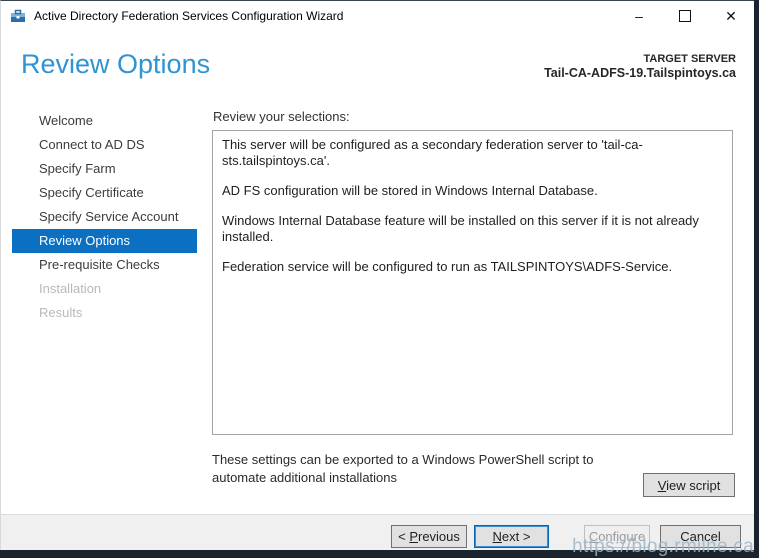 This screenshot has height=558, width=759. I want to click on minimize-icon: –, so click(639, 16).